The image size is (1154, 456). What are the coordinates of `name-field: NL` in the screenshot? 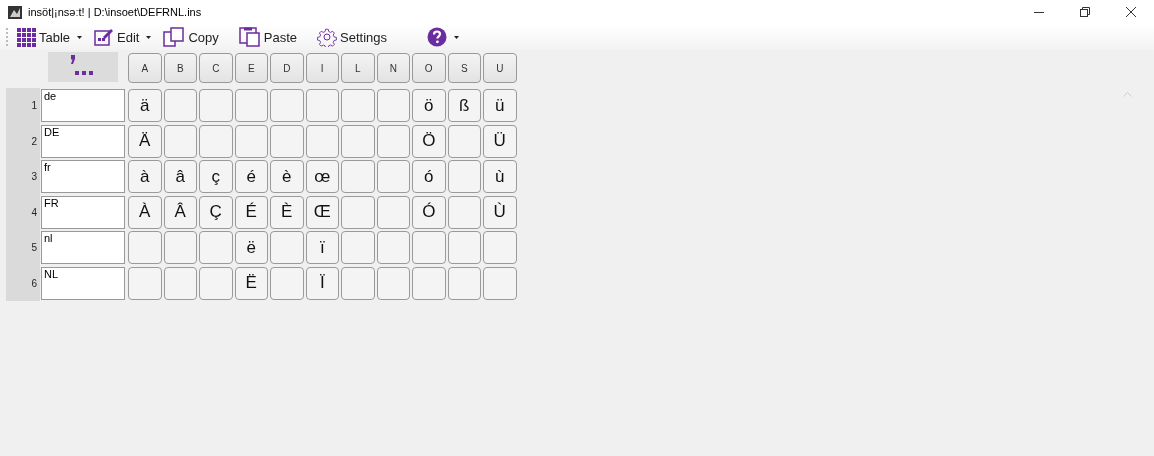 It's located at (83, 283).